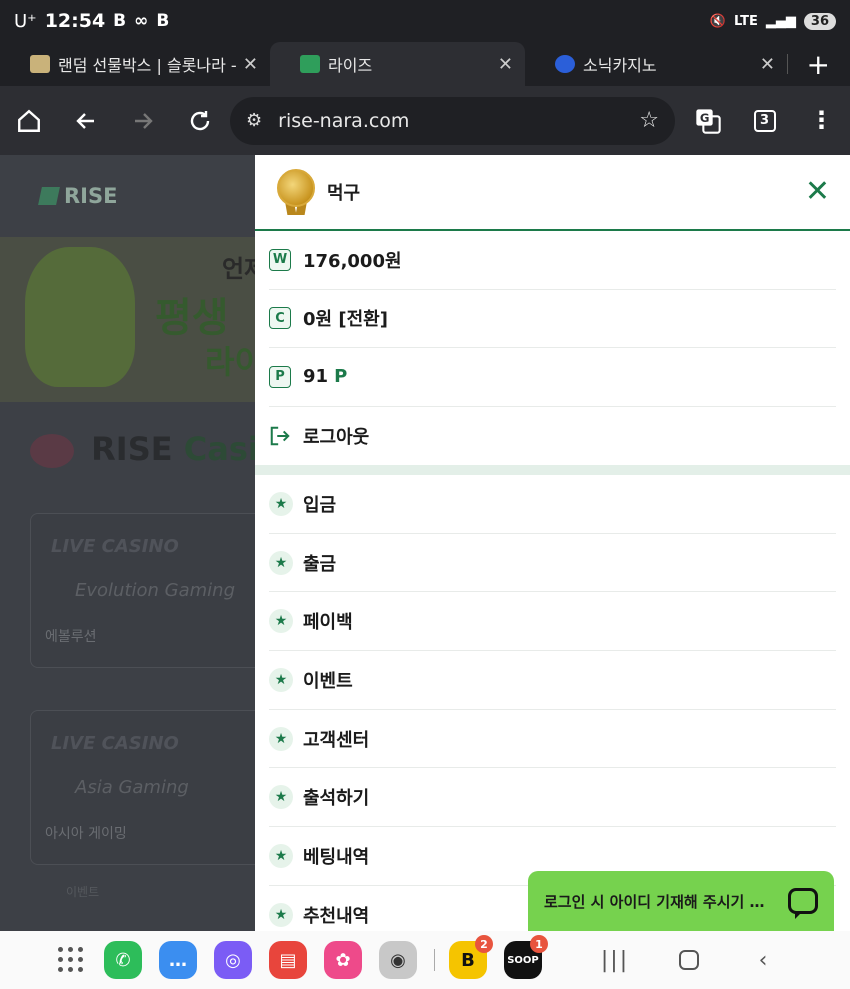  I want to click on tab-strip: 랜덤 선물박스 | 슬롯나라 - 2 ✕ 라이즈 ✕ 소닉카지노 ✕ +, so click(425, 64).